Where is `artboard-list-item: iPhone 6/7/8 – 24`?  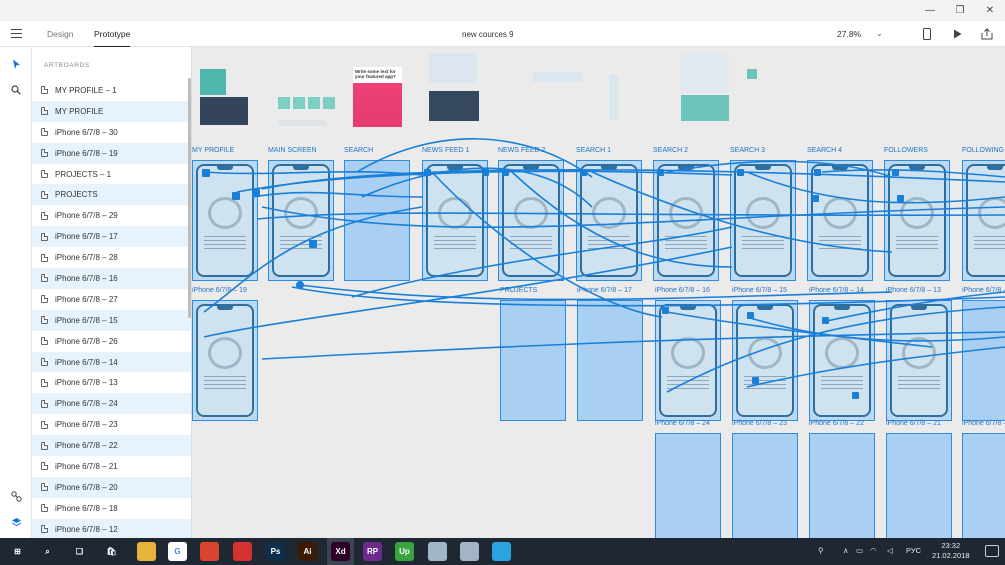
artboard-list-item: iPhone 6/7/8 – 24 is located at coordinates (111, 404).